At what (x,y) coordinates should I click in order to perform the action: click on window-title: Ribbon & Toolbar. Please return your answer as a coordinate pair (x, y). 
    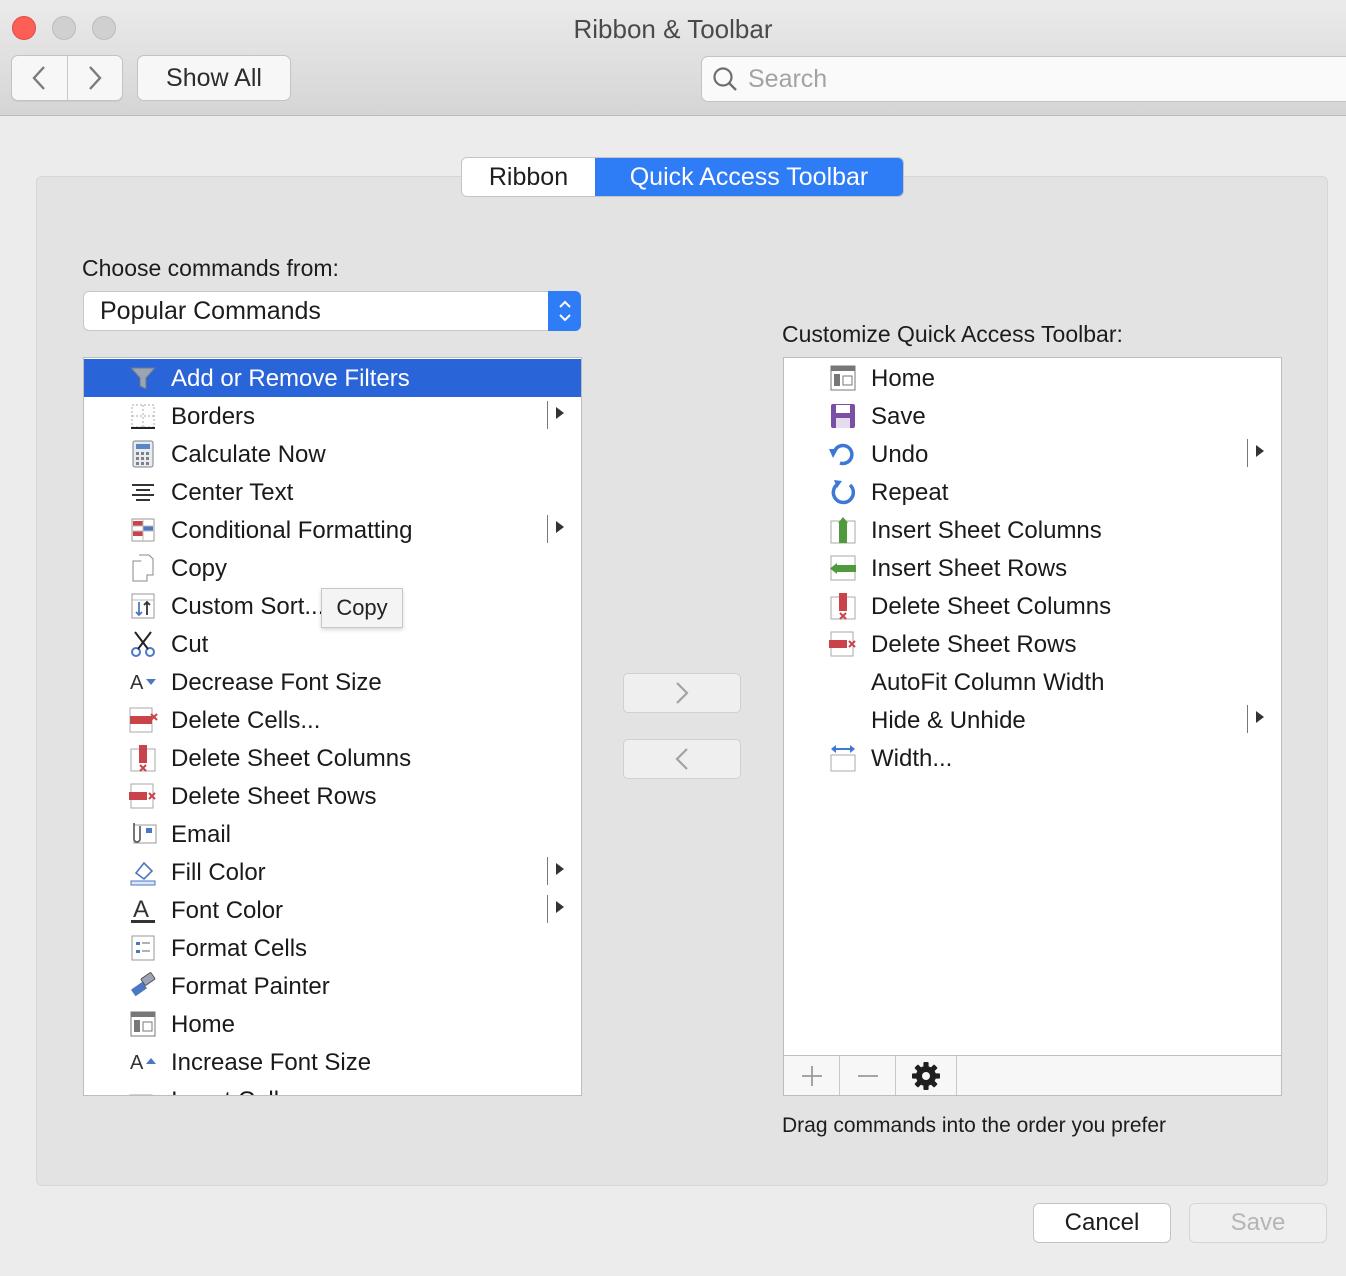
    Looking at the image, I should click on (673, 29).